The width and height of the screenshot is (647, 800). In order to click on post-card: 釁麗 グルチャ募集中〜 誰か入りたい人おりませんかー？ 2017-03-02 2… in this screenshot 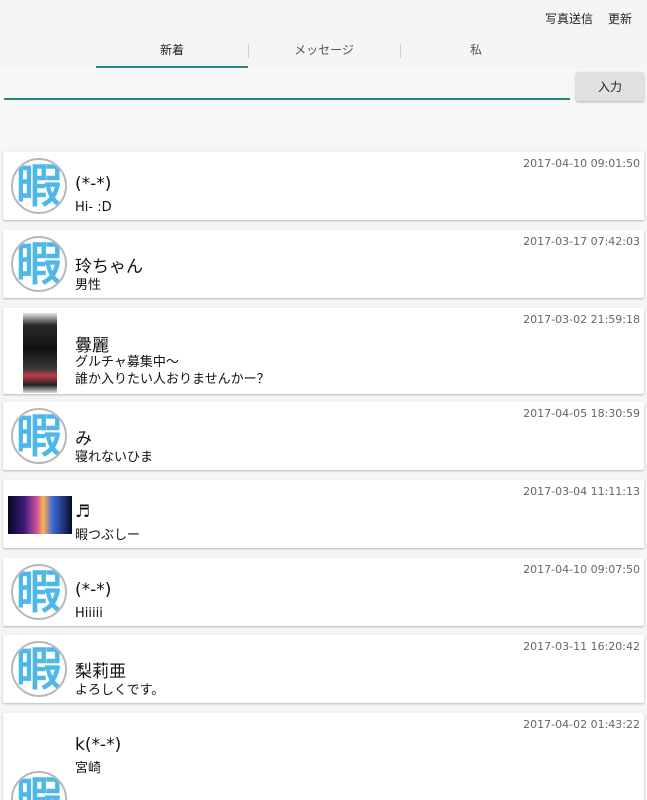, I will do `click(323, 351)`.